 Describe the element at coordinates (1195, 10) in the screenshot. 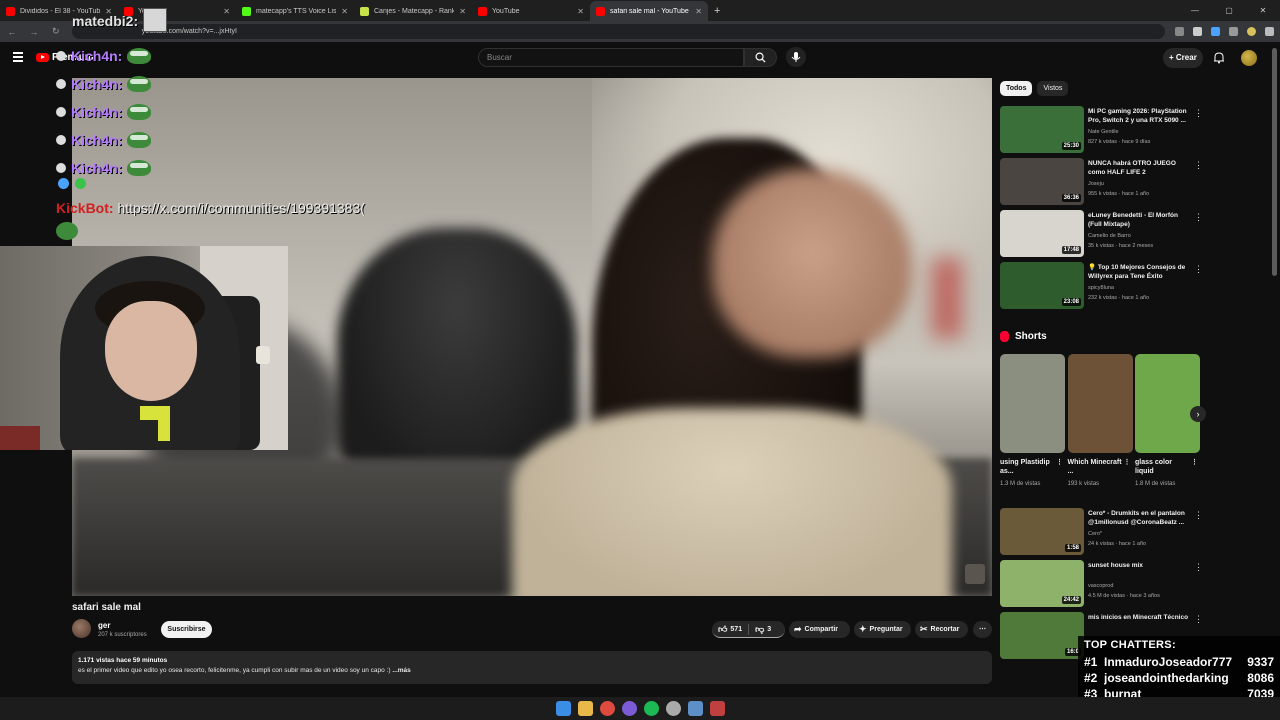

I see `minimize-icon: —` at that location.